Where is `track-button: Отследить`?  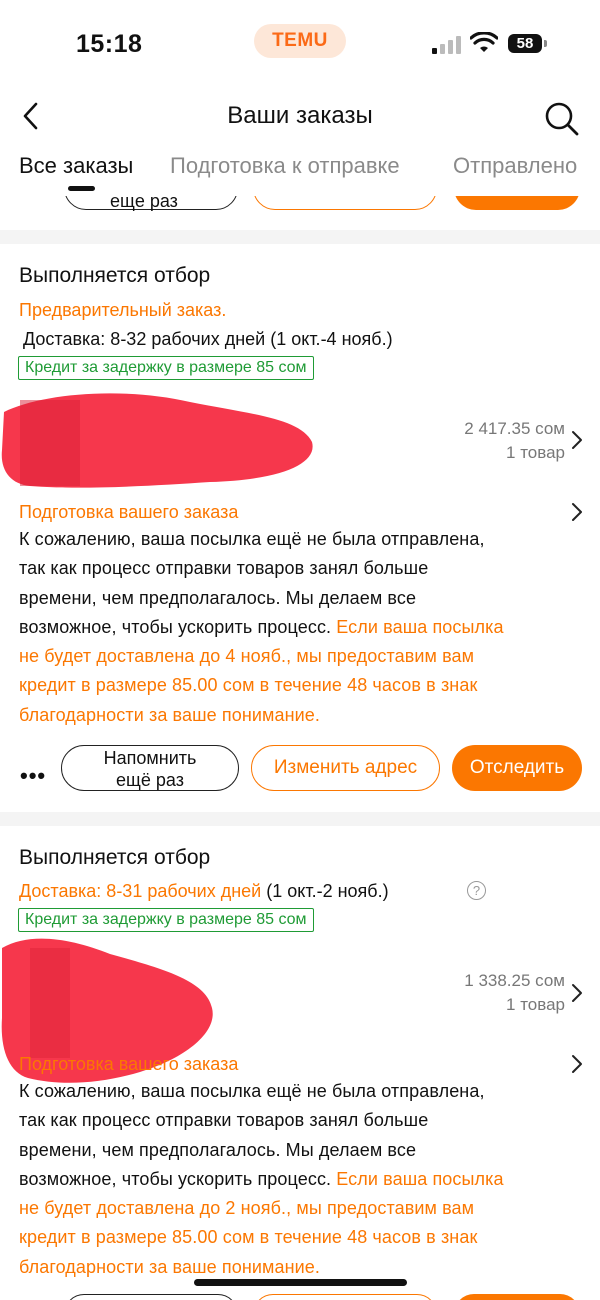 track-button: Отследить is located at coordinates (517, 768).